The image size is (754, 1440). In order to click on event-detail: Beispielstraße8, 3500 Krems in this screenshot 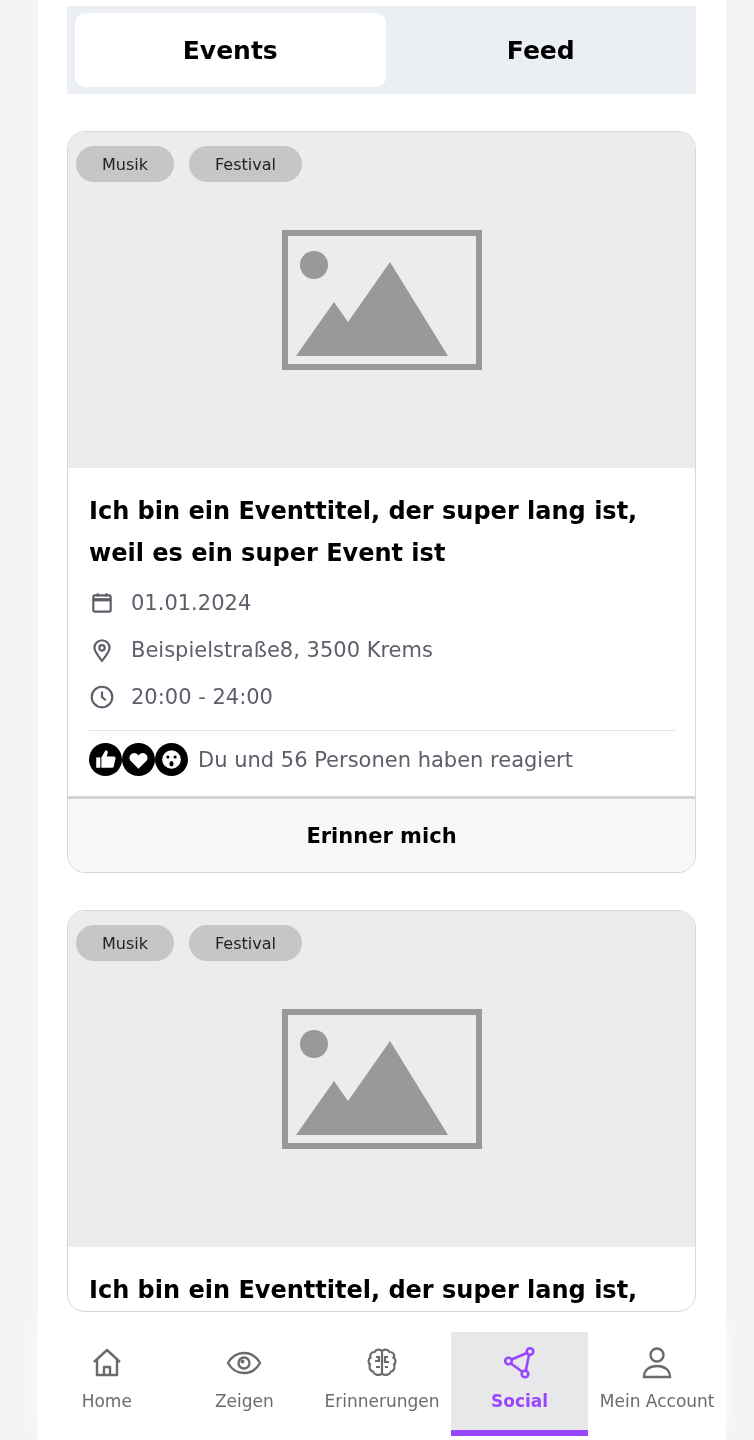, I will do `click(282, 650)`.